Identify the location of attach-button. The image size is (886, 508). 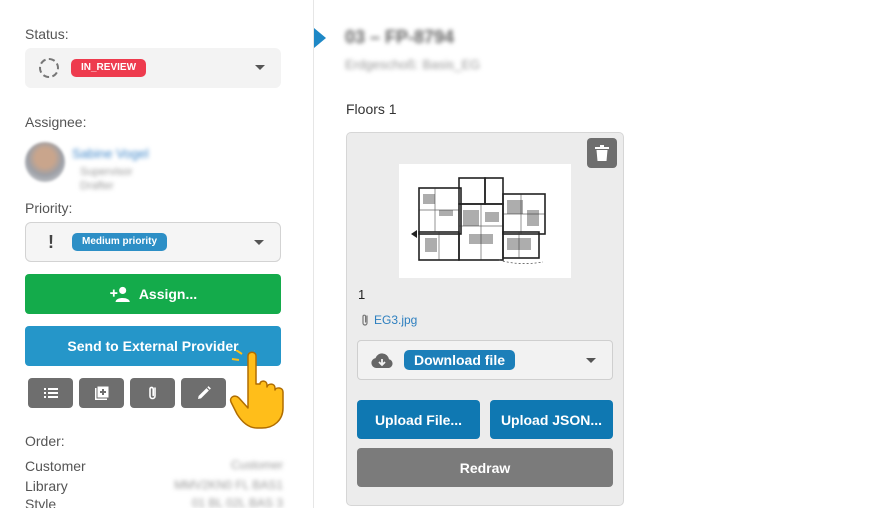
(152, 393).